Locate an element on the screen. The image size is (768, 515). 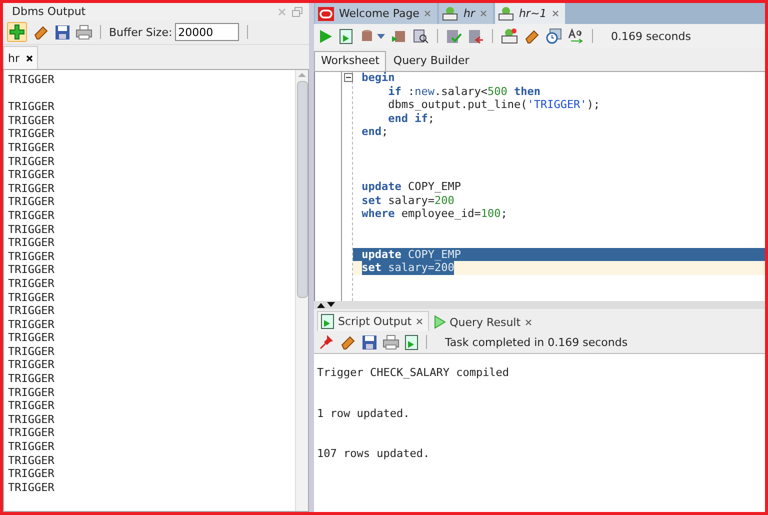
rollback-icon is located at coordinates (476, 36).